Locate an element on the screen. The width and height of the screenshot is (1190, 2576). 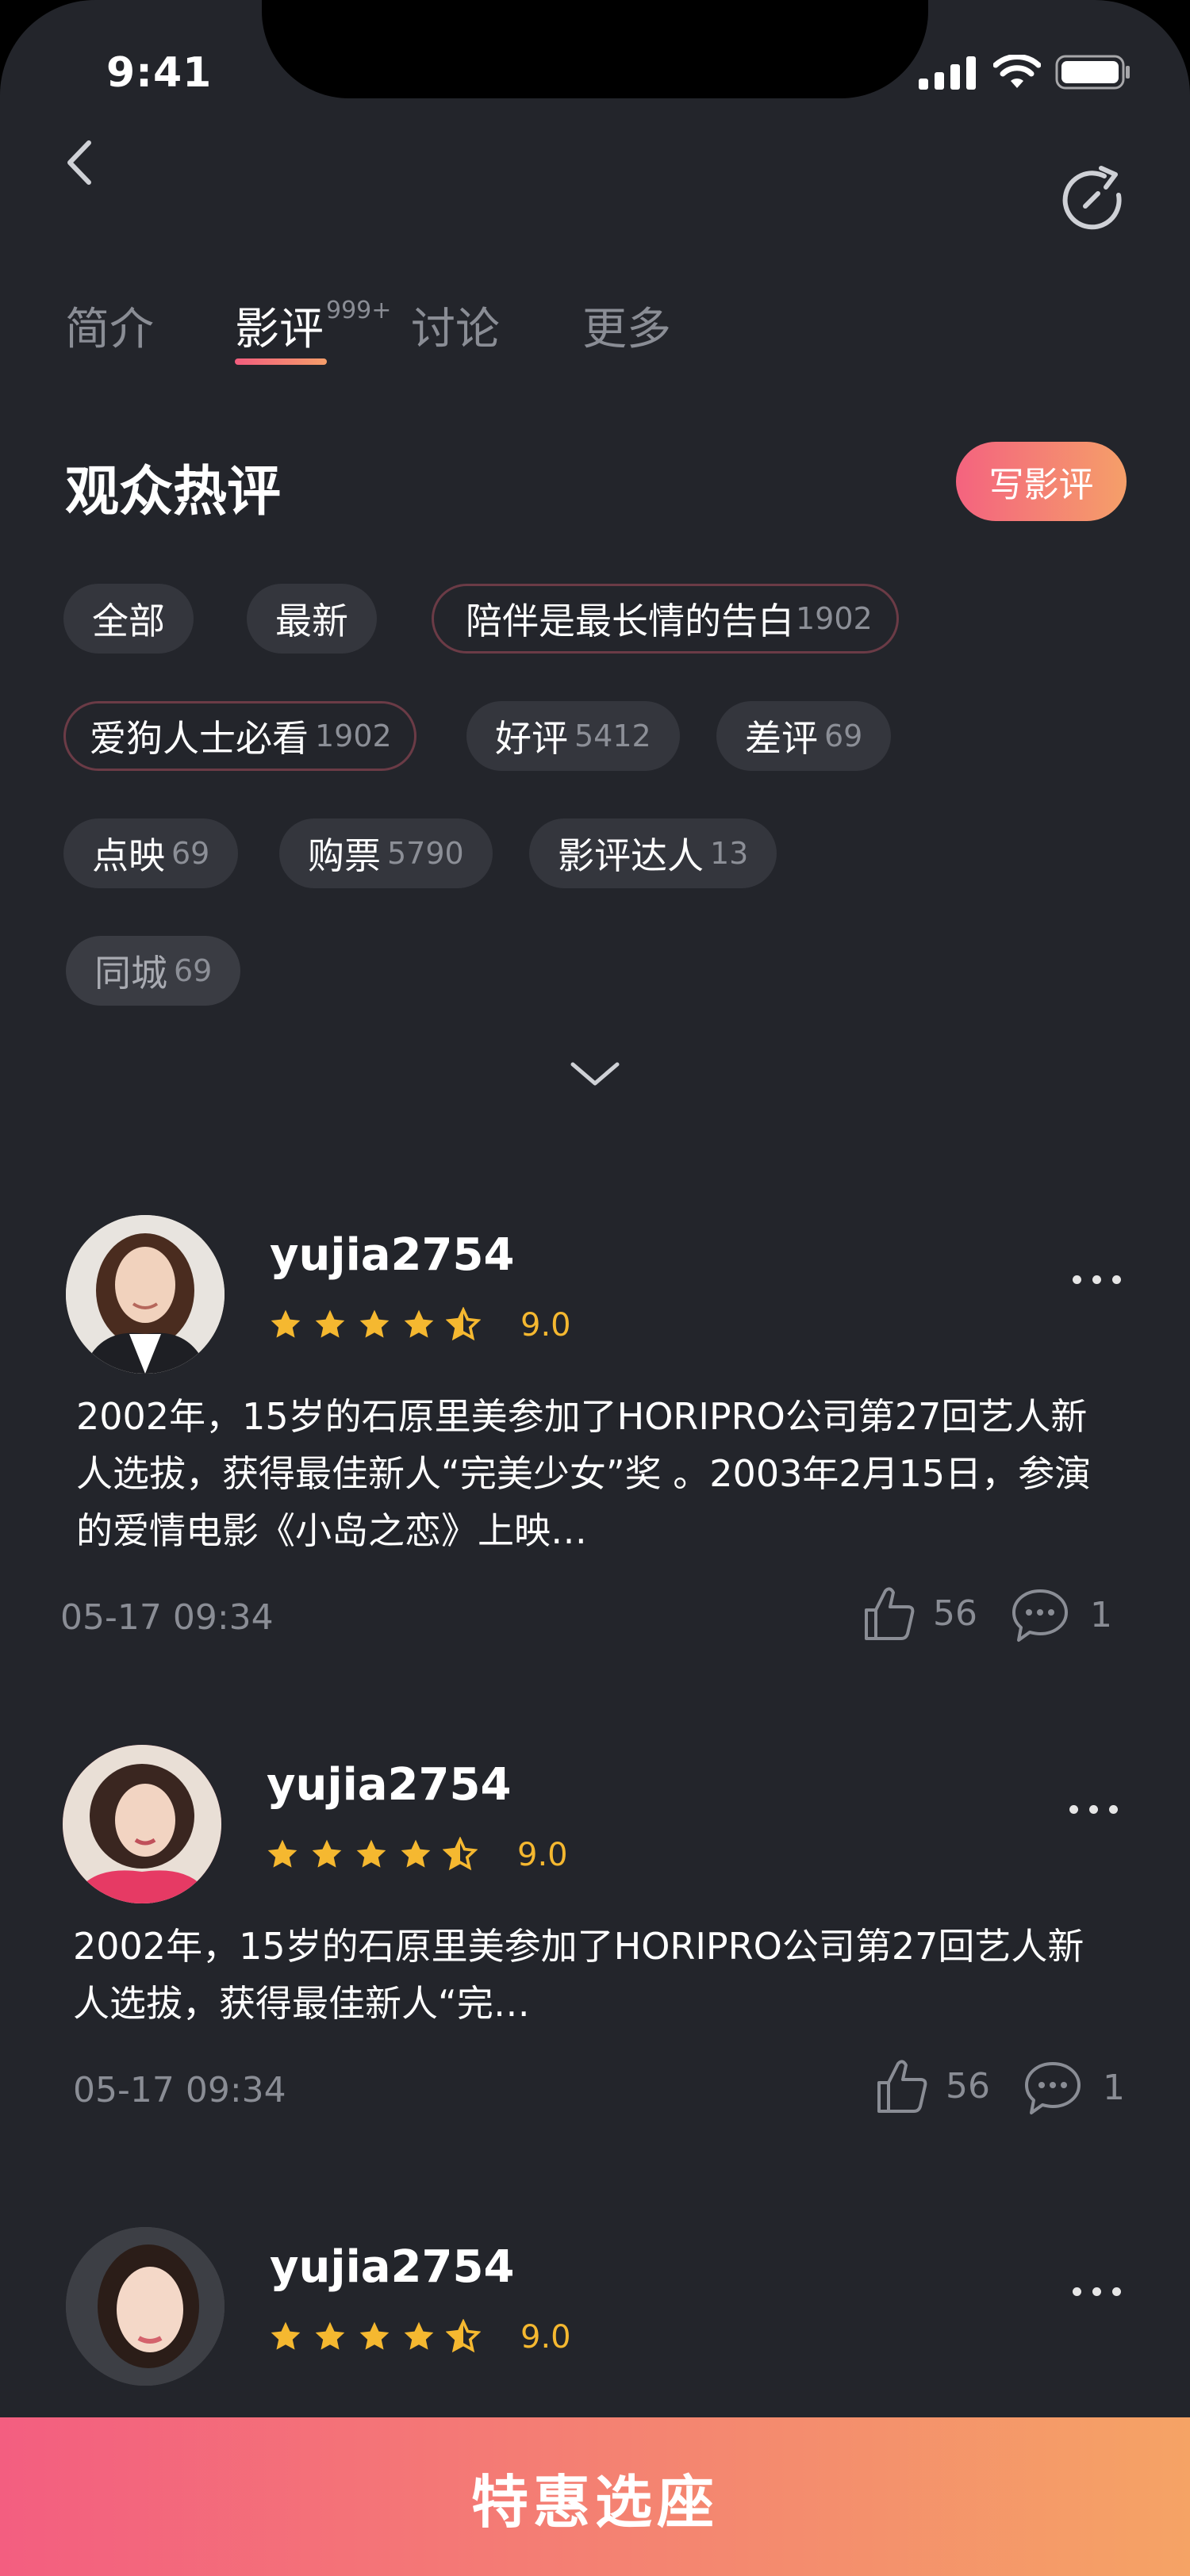
review-line: 人选拔，获得最佳新人“完美少女”奖 。2003年2月15日，参演 is located at coordinates (584, 1474).